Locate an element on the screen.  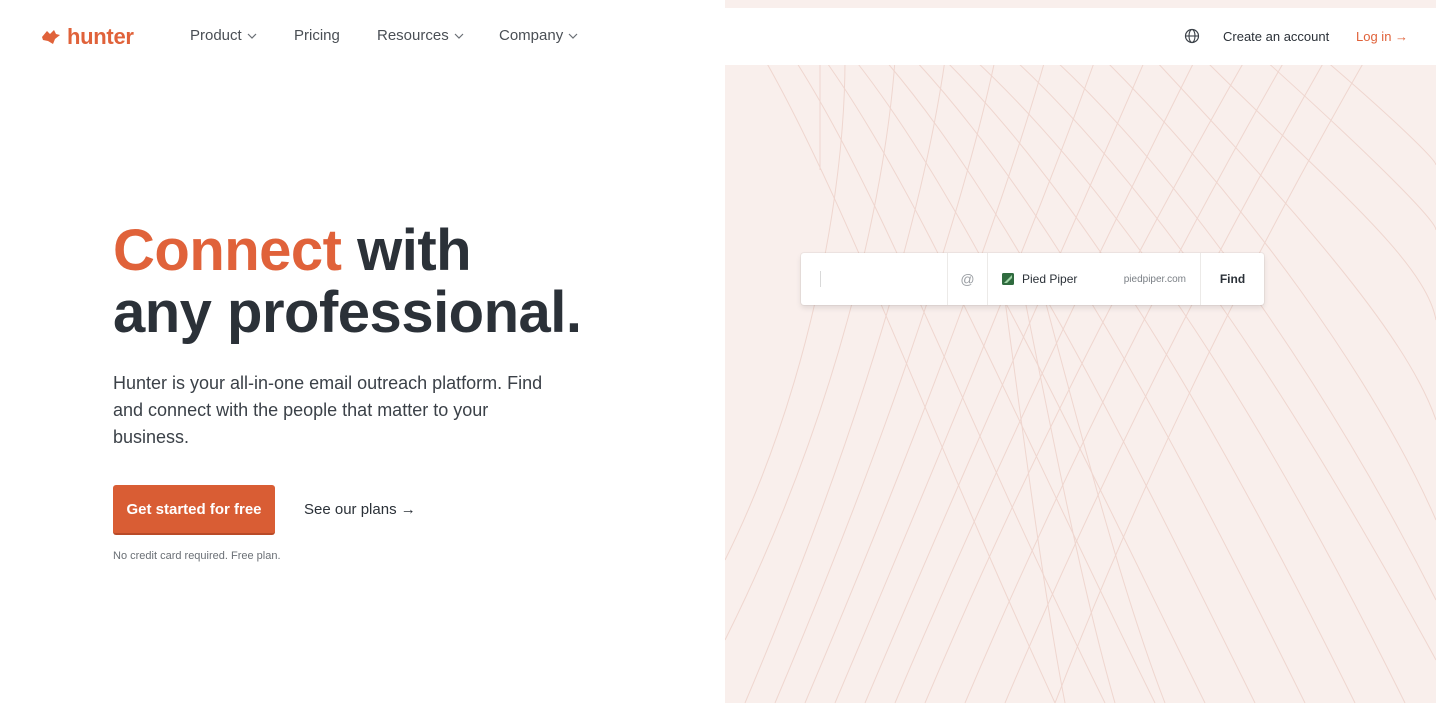
pied-piper-logo-icon is located at coordinates (1008, 279).